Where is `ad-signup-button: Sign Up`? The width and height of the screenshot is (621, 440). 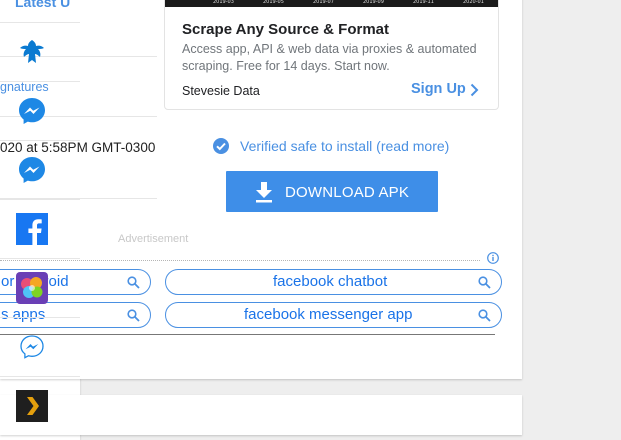
ad-signup-button: Sign Up is located at coordinates (438, 89).